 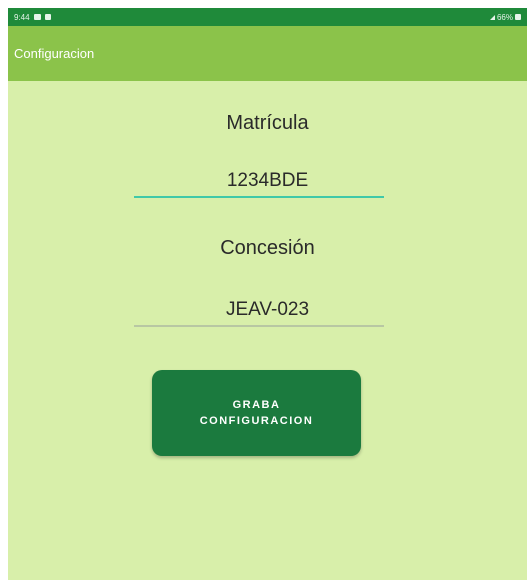 What do you see at coordinates (267, 17) in the screenshot?
I see `status-bar: 9:44 66%` at bounding box center [267, 17].